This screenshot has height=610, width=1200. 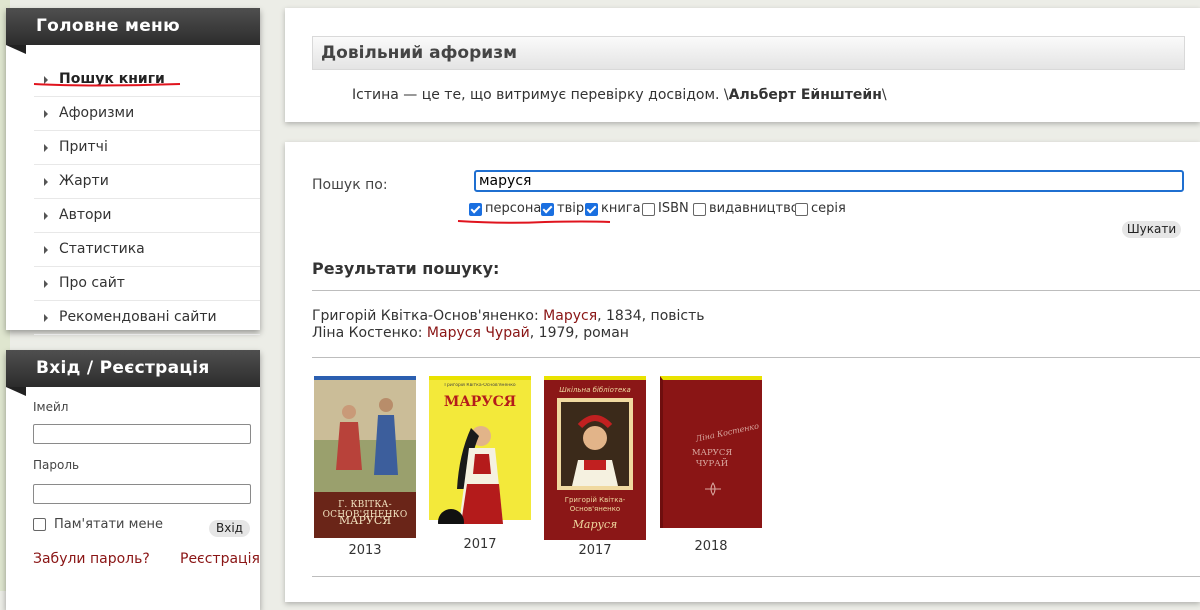 What do you see at coordinates (712, 458) in the screenshot?
I see `cover-title: МАРУСЯ ЧУРАЙ` at bounding box center [712, 458].